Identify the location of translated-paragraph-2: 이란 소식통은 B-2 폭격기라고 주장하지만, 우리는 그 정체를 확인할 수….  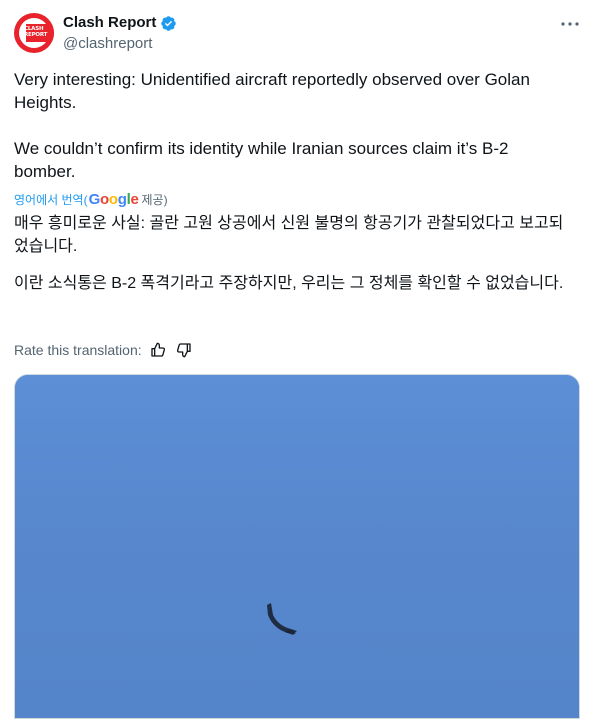
(289, 283).